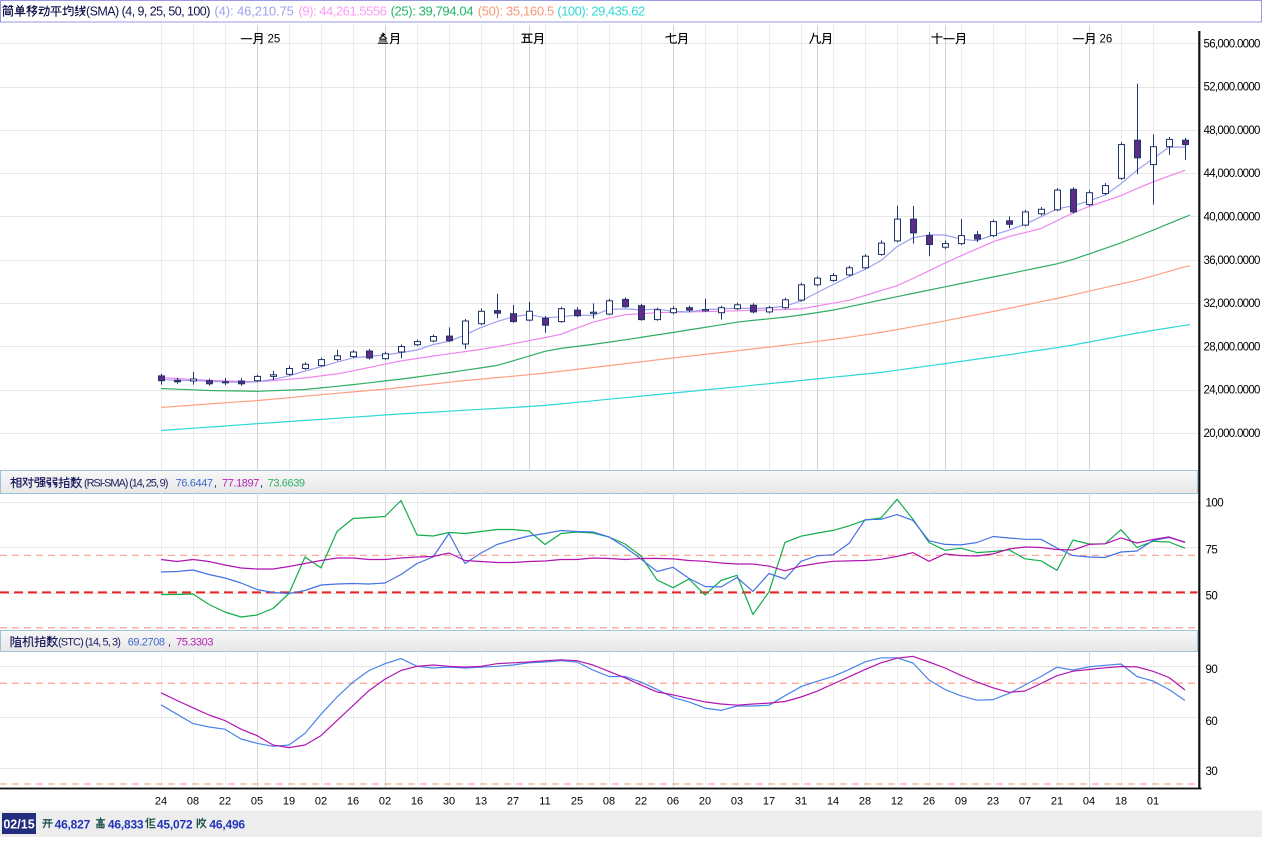 The width and height of the screenshot is (1262, 842). Describe the element at coordinates (1232, 174) in the screenshot. I see `svg-text: 44,000.0000` at that location.